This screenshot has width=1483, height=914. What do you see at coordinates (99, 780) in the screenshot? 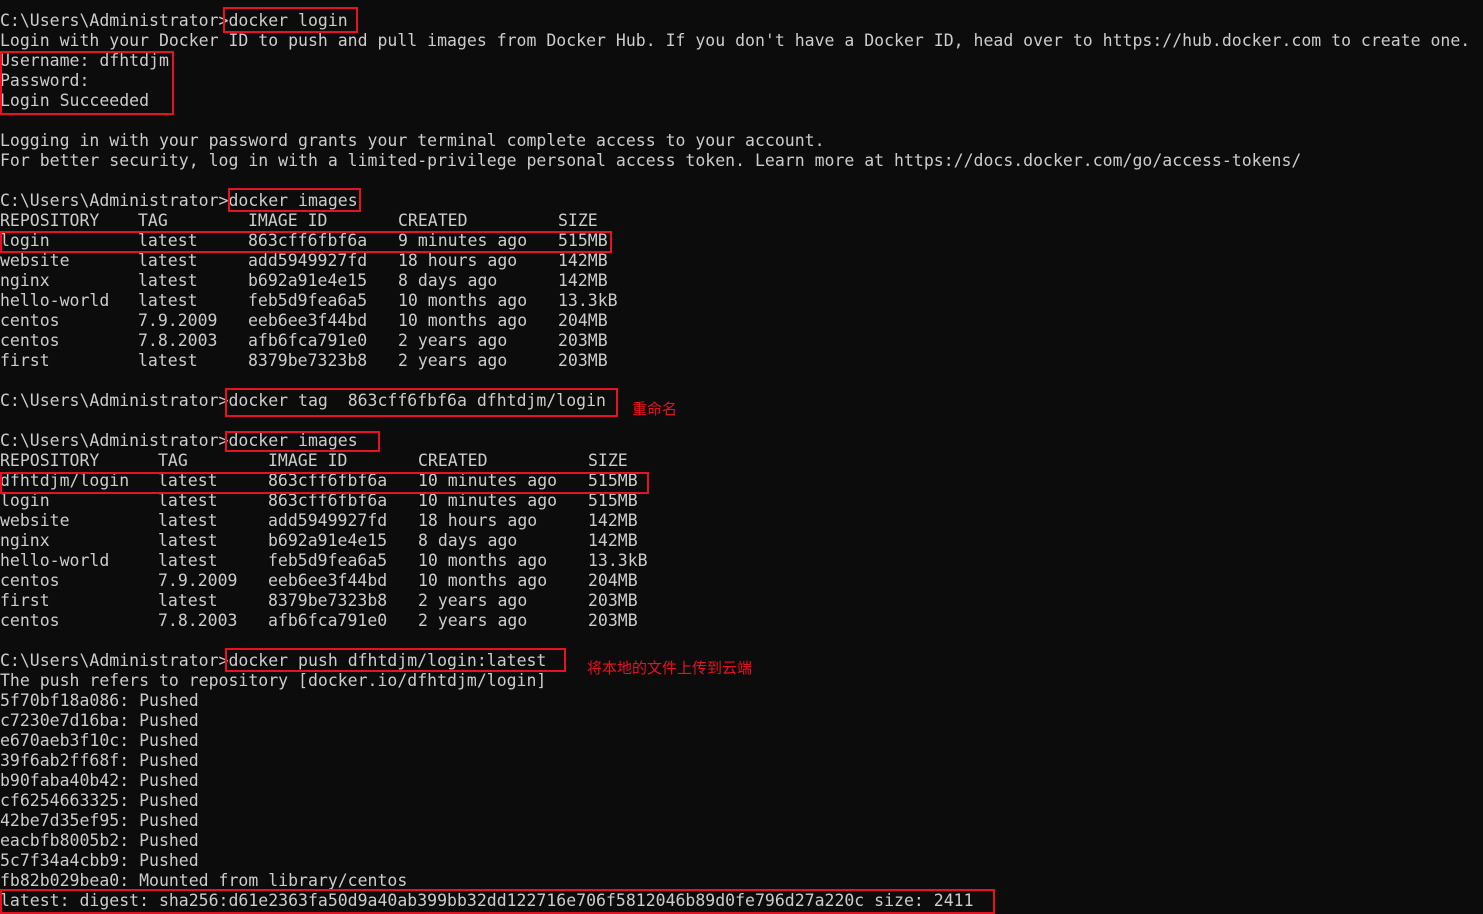
I see `output-line: b90faba40b42: Pushed` at bounding box center [99, 780].